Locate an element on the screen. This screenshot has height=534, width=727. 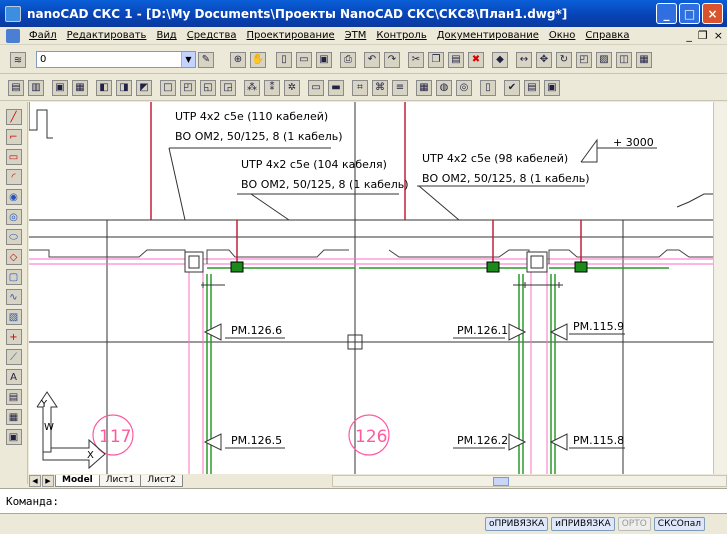
arc-icon: ◜ is located at coordinates (13, 177).